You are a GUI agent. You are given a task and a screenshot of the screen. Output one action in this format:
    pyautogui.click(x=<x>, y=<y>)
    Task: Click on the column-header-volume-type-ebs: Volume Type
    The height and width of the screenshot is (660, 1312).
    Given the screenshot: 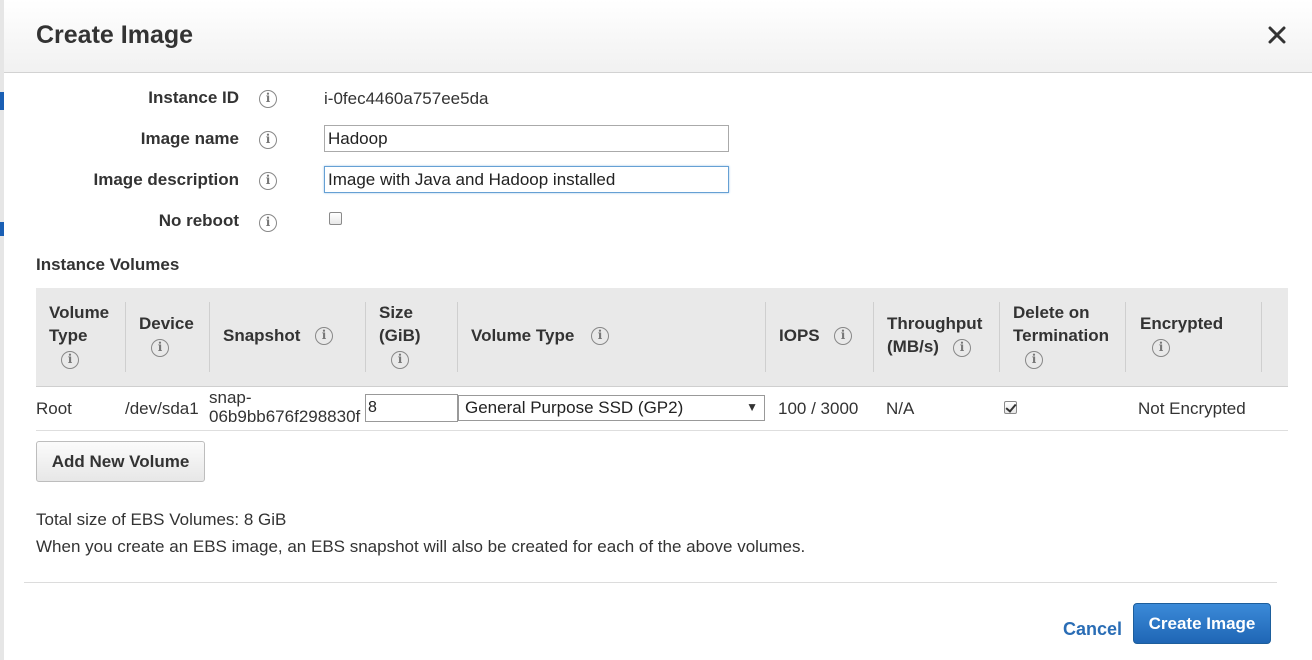 What is the action you would take?
    pyautogui.click(x=523, y=335)
    